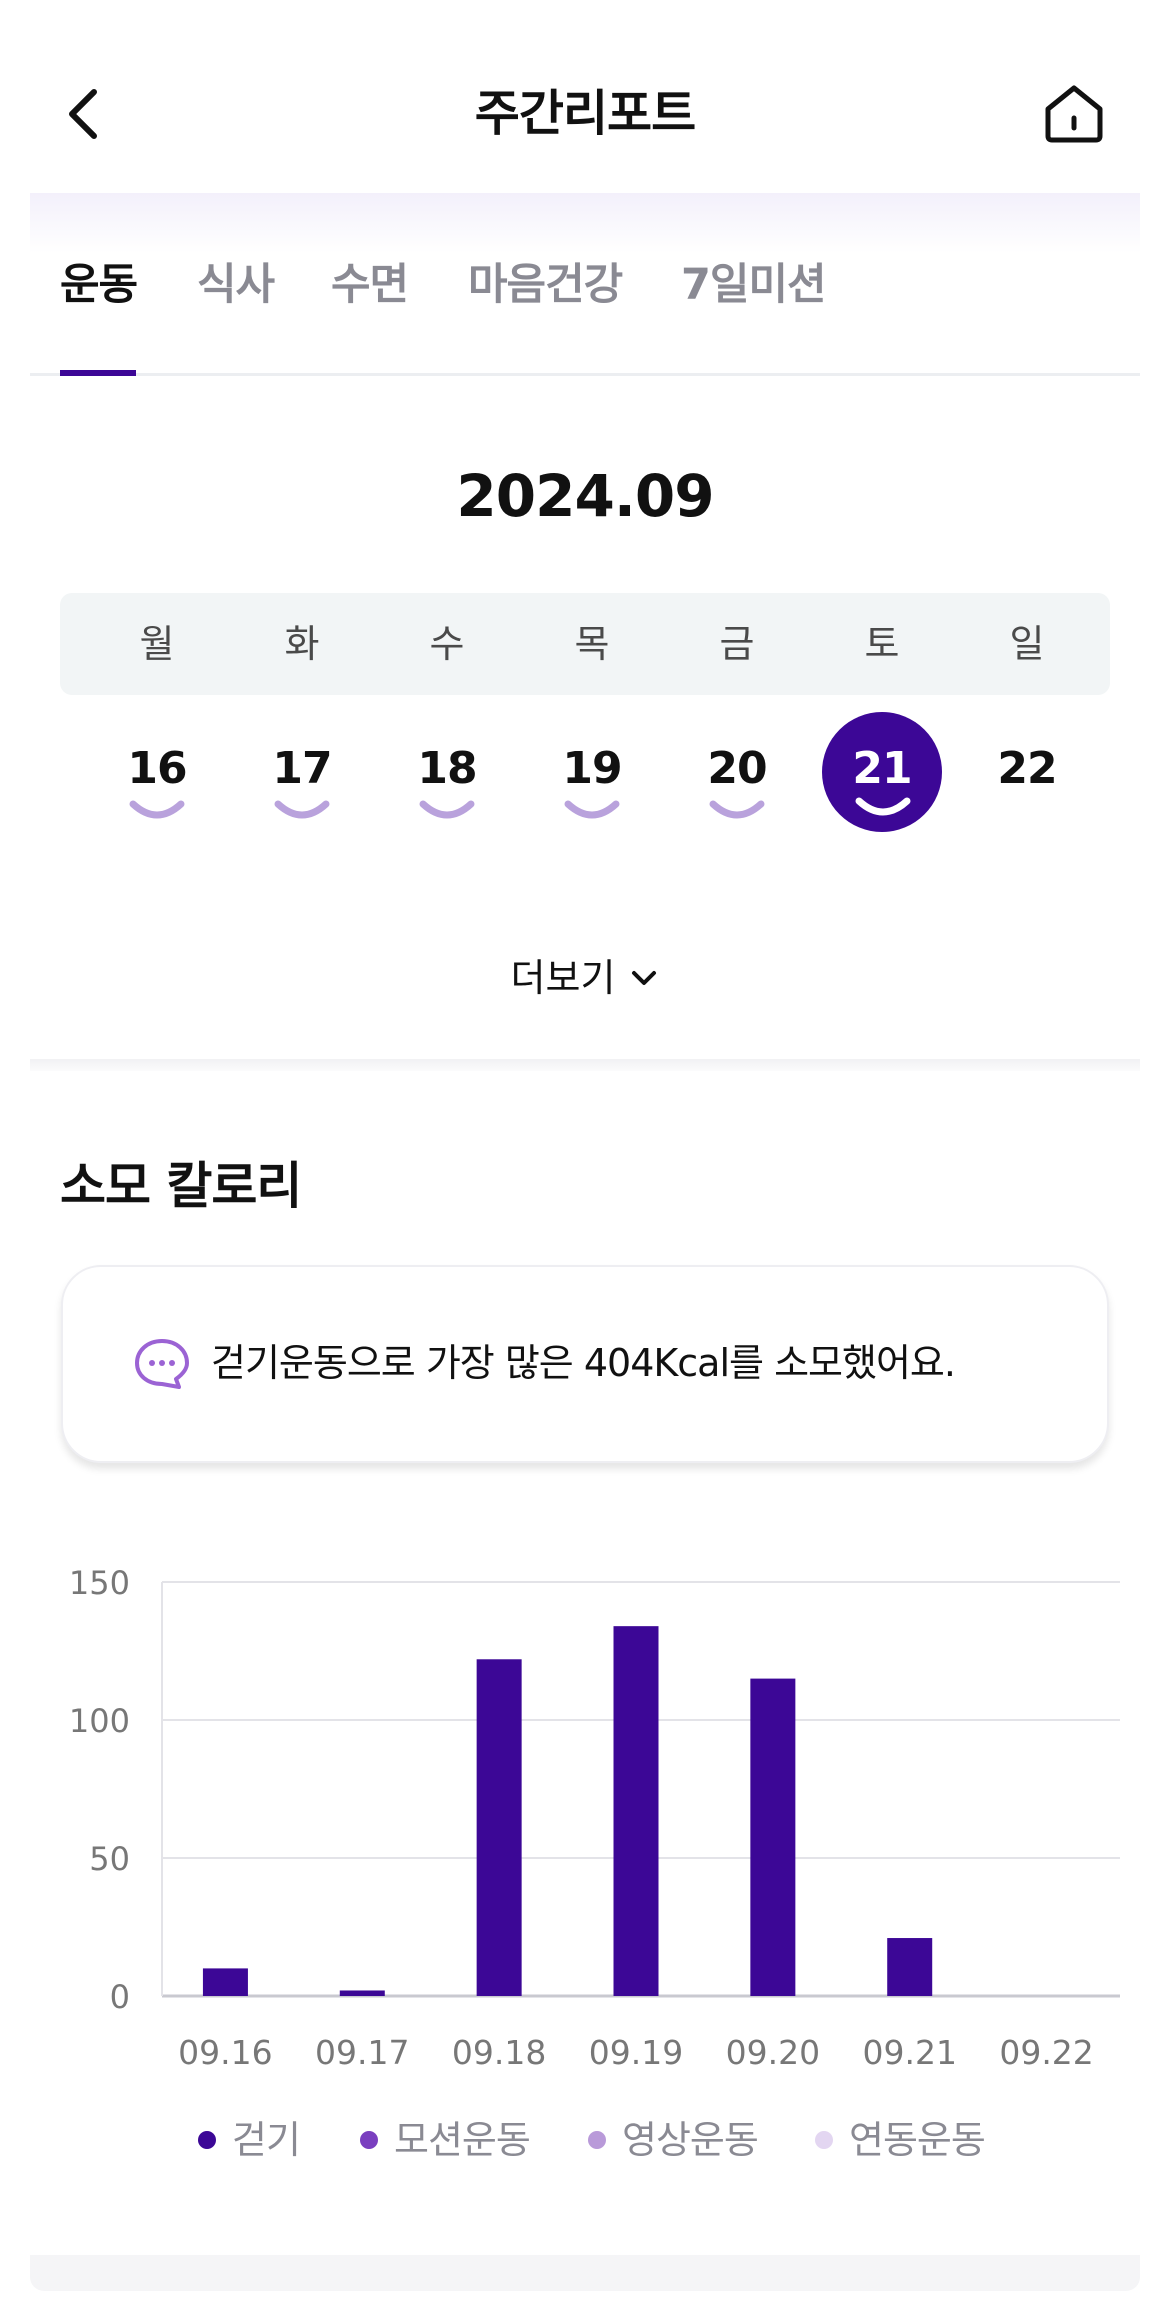 The height and width of the screenshot is (2315, 1170). I want to click on x-tick-label: 09.19, so click(636, 2052).